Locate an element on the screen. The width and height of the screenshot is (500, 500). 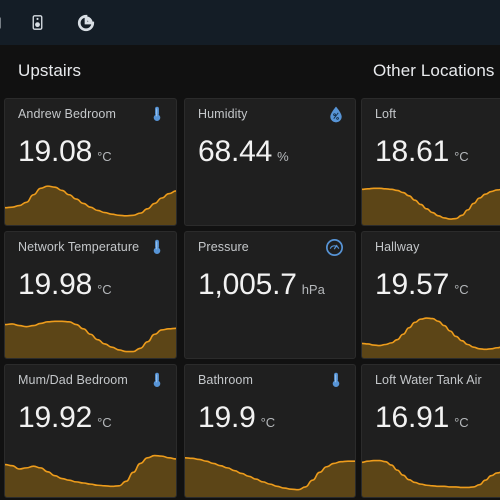
card-header: Loft Water Tank Air is located at coordinates (431, 380).